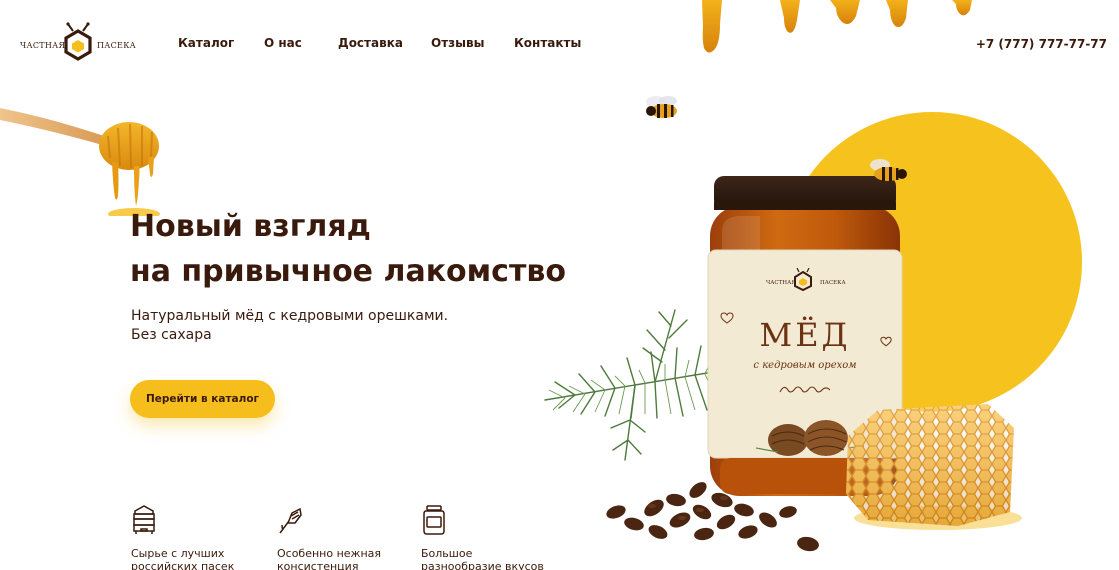  What do you see at coordinates (206, 43) in the screenshot?
I see `nav-item-catalog: Каталог` at bounding box center [206, 43].